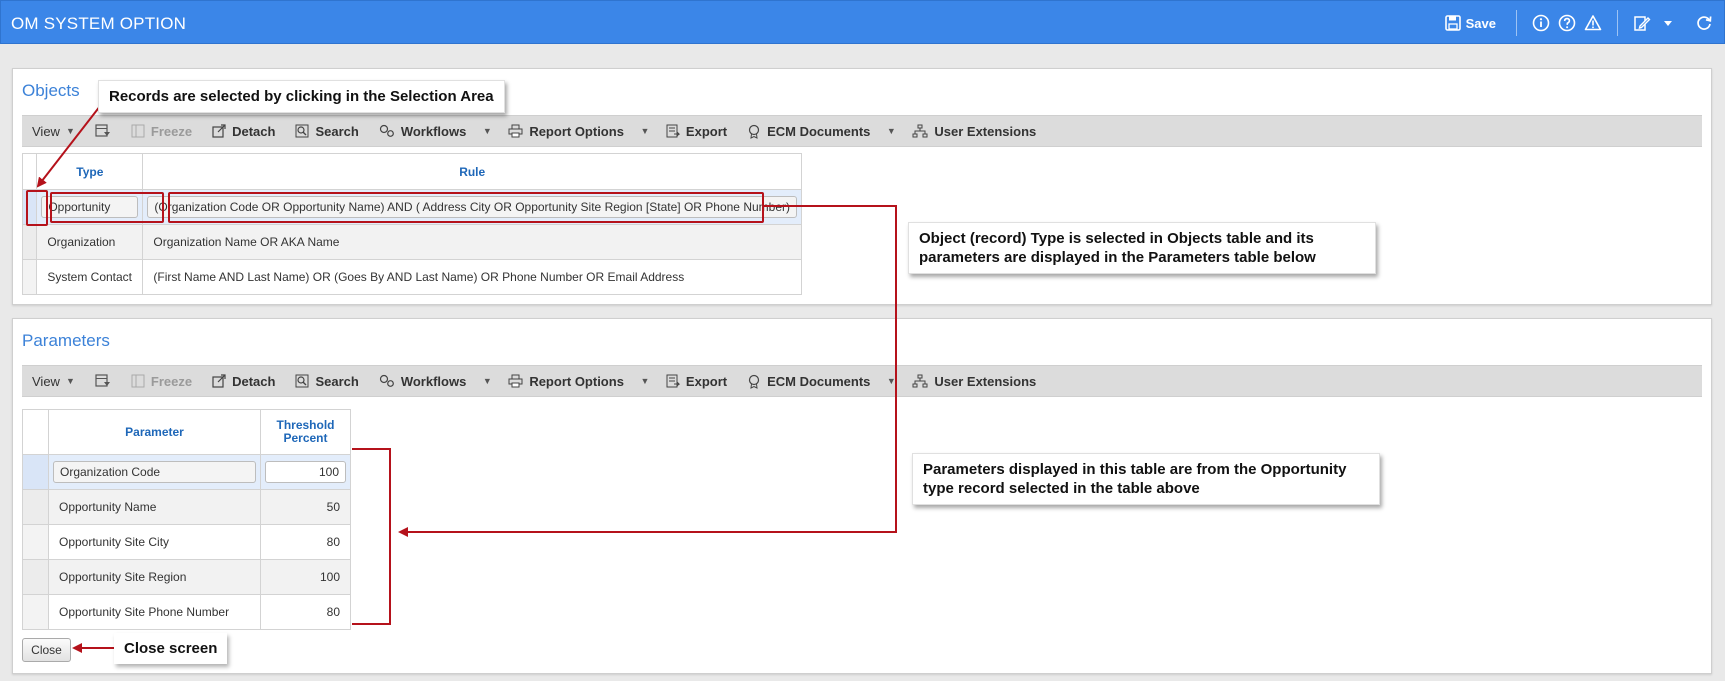  What do you see at coordinates (472, 242) in the screenshot?
I see `rule-cell: Organization Name OR AKA Name` at bounding box center [472, 242].